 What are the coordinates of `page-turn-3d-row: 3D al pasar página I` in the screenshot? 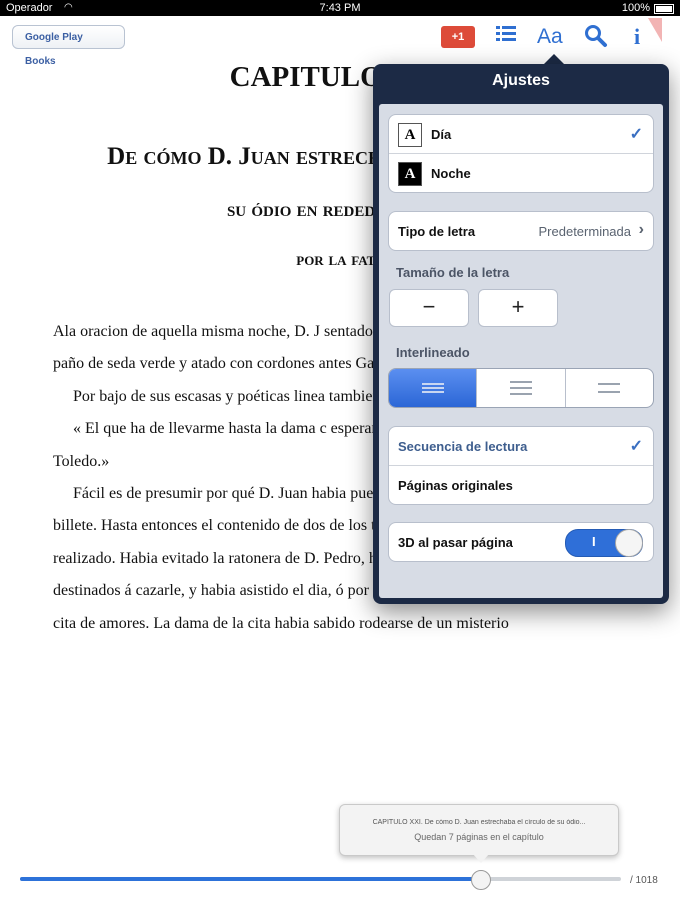 It's located at (521, 542).